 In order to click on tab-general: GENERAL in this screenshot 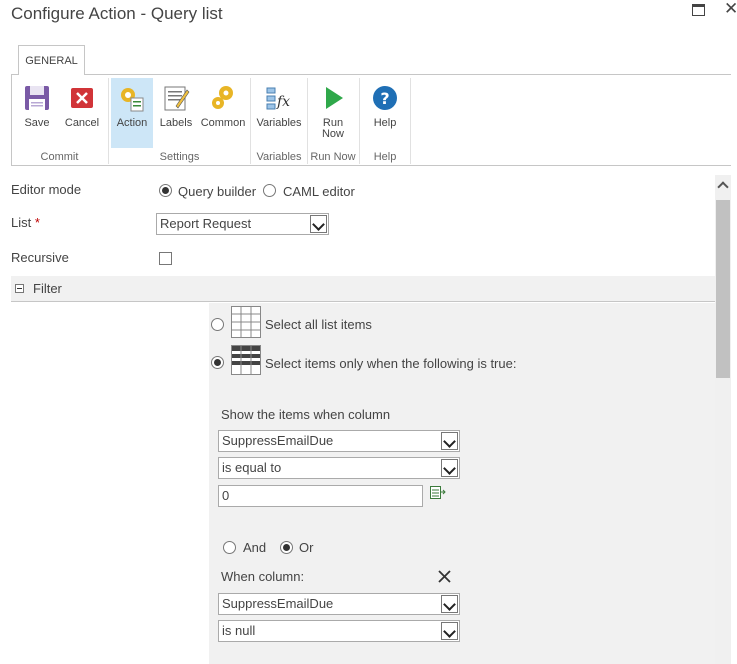, I will do `click(51, 60)`.